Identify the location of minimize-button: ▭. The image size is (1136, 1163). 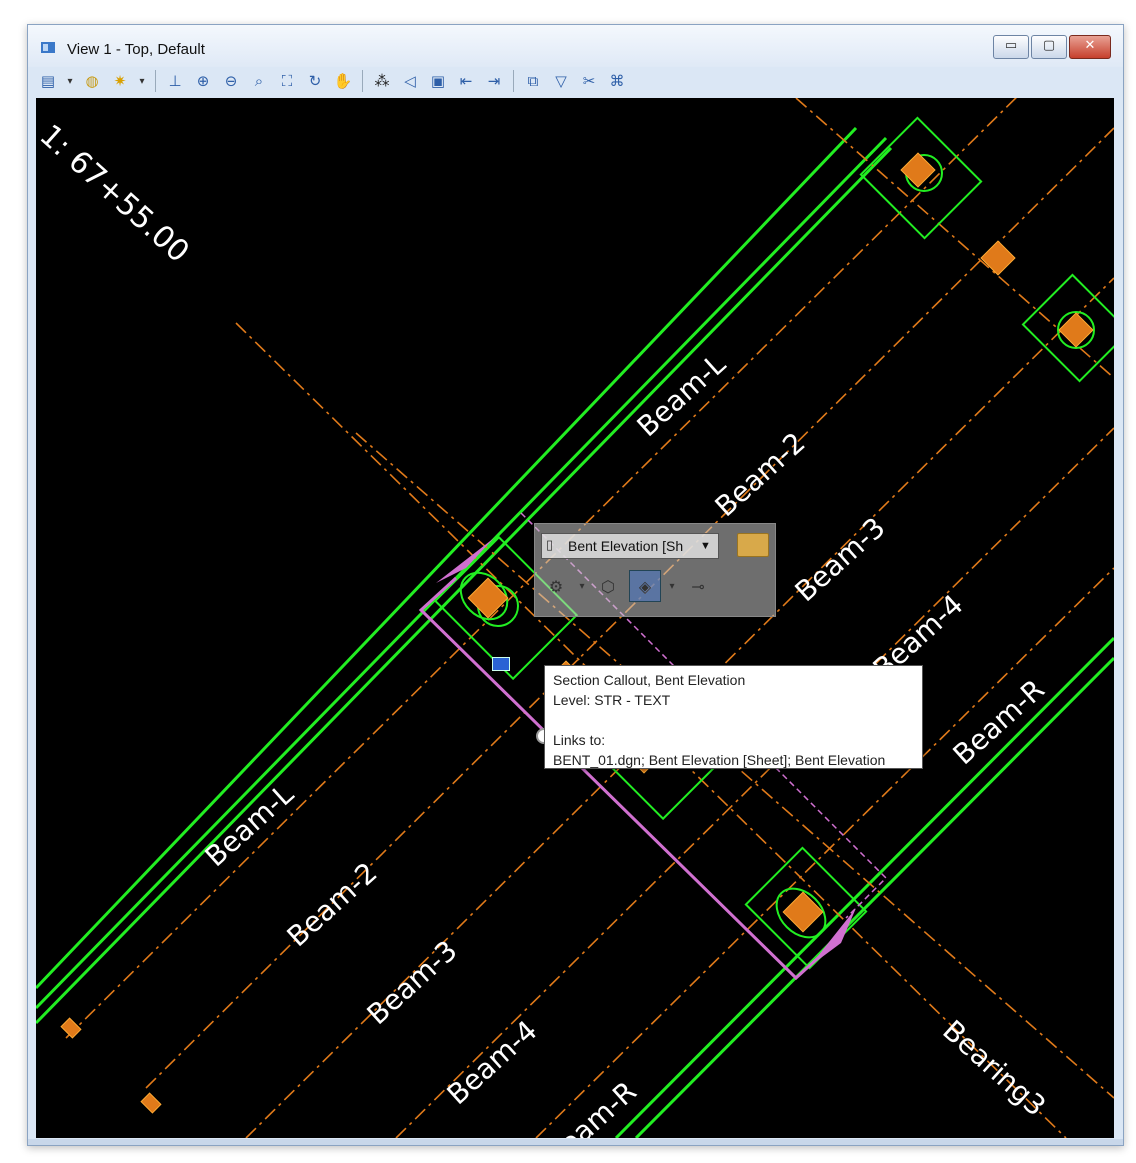
(1011, 47).